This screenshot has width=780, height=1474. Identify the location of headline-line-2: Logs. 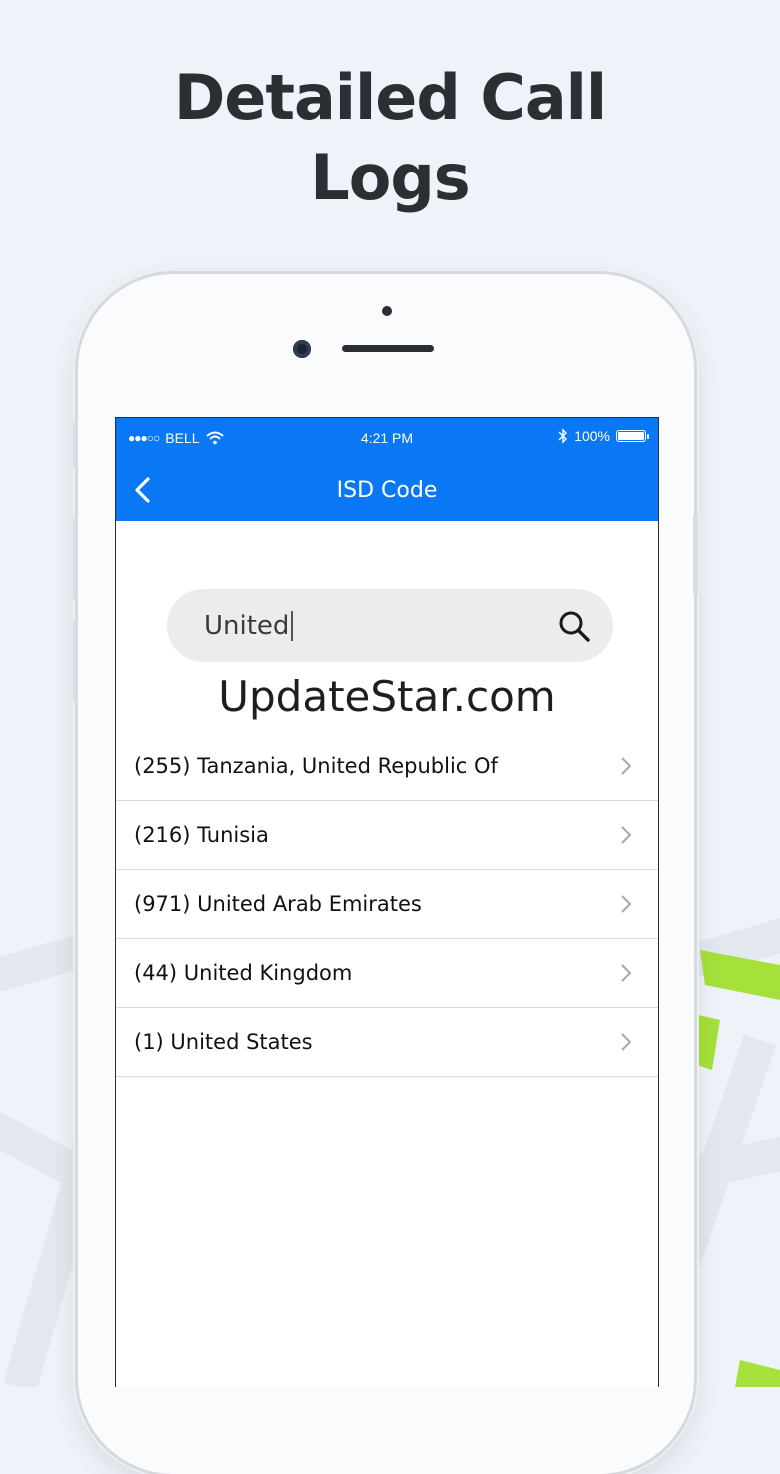
(390, 177).